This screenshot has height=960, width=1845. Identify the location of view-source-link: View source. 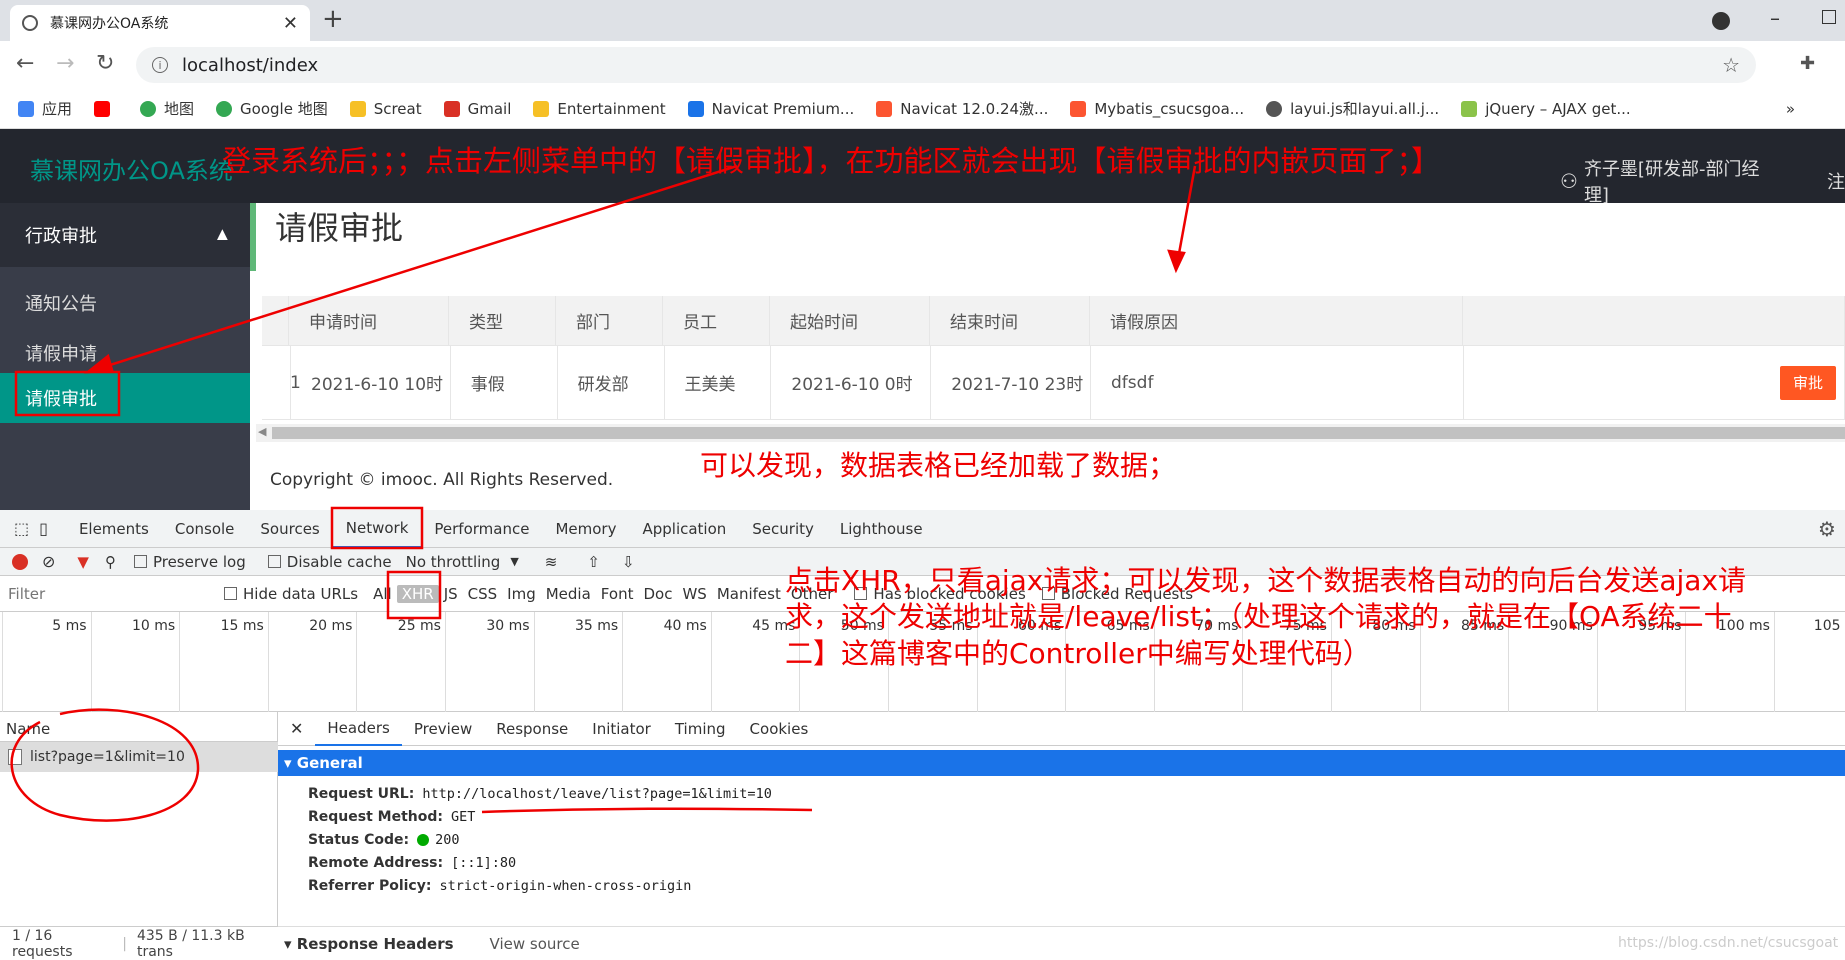
(535, 944).